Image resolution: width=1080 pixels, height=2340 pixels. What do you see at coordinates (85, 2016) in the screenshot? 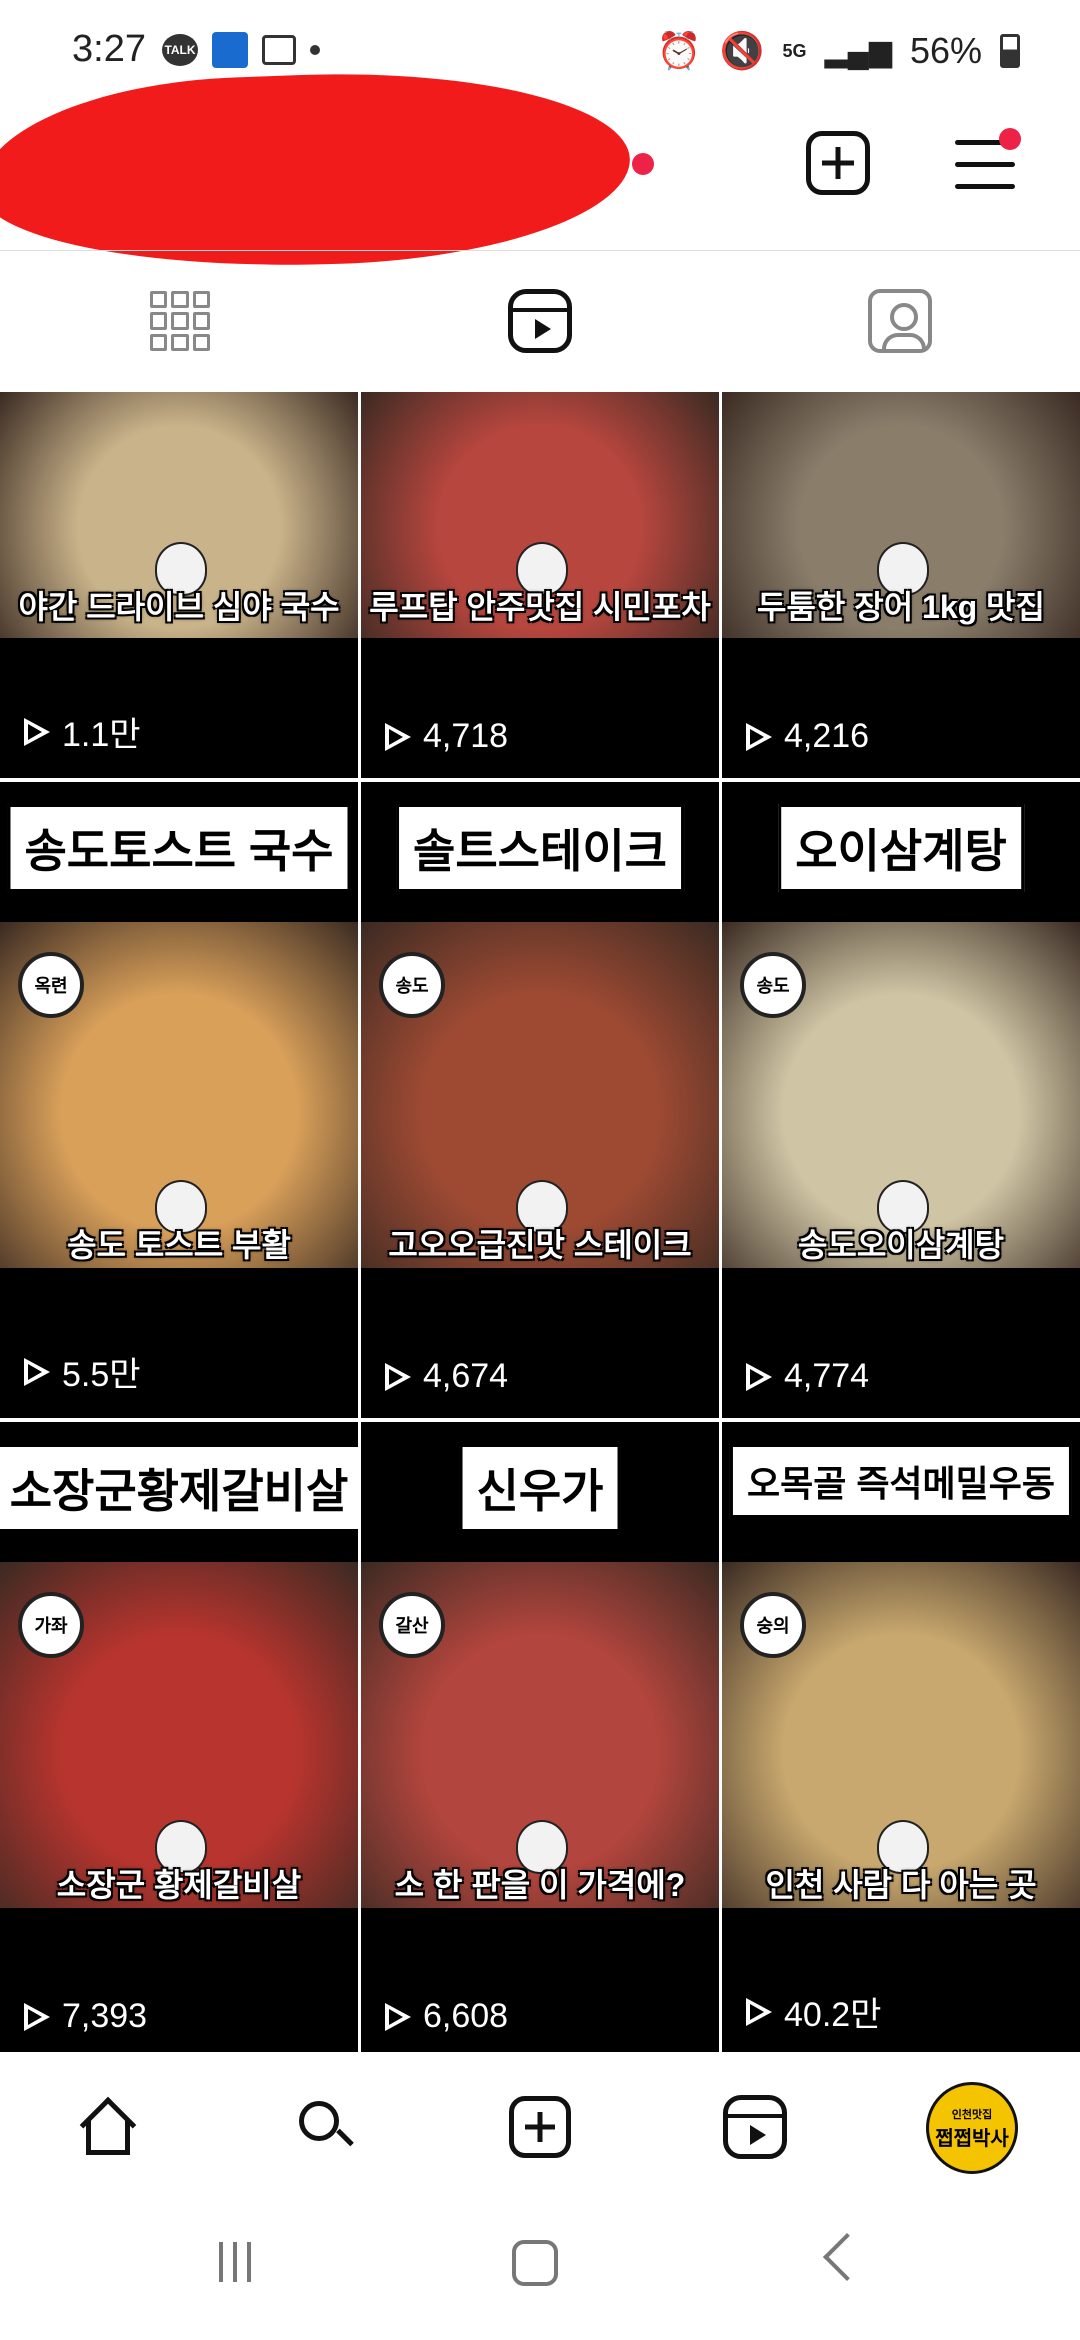
I see `reel-views: 7,393` at bounding box center [85, 2016].